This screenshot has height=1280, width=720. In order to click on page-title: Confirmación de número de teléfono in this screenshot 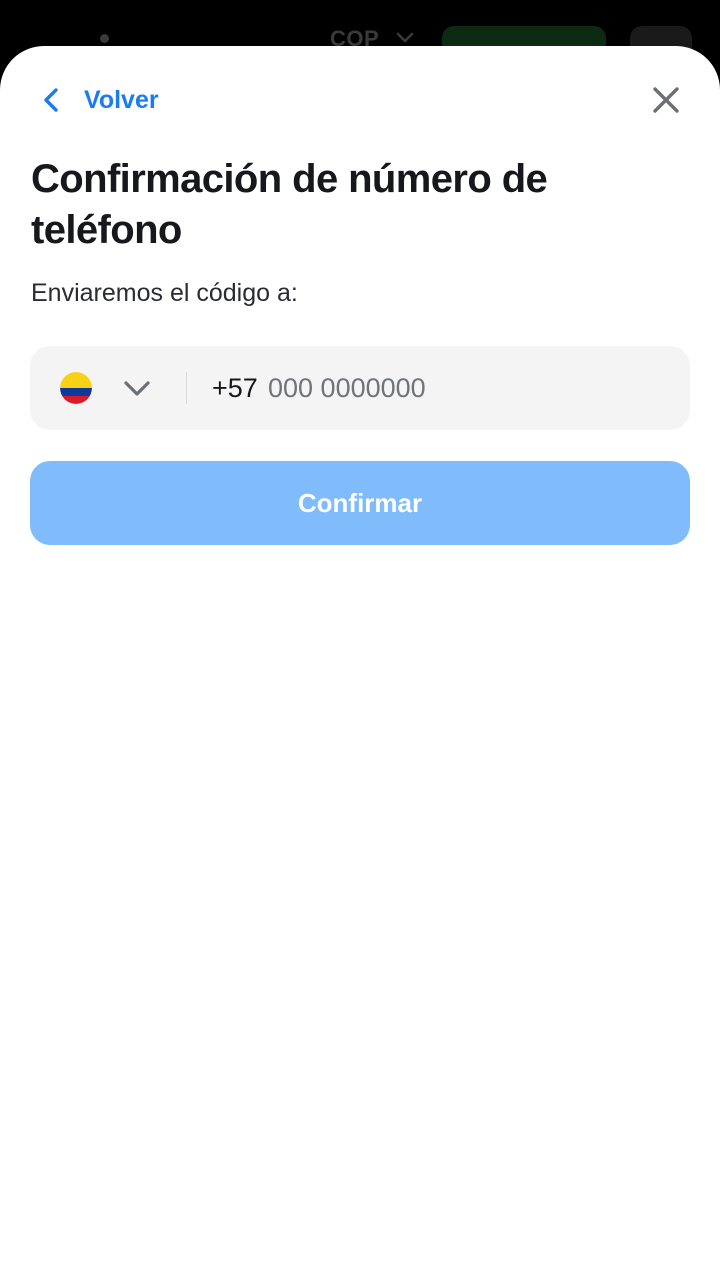, I will do `click(289, 204)`.